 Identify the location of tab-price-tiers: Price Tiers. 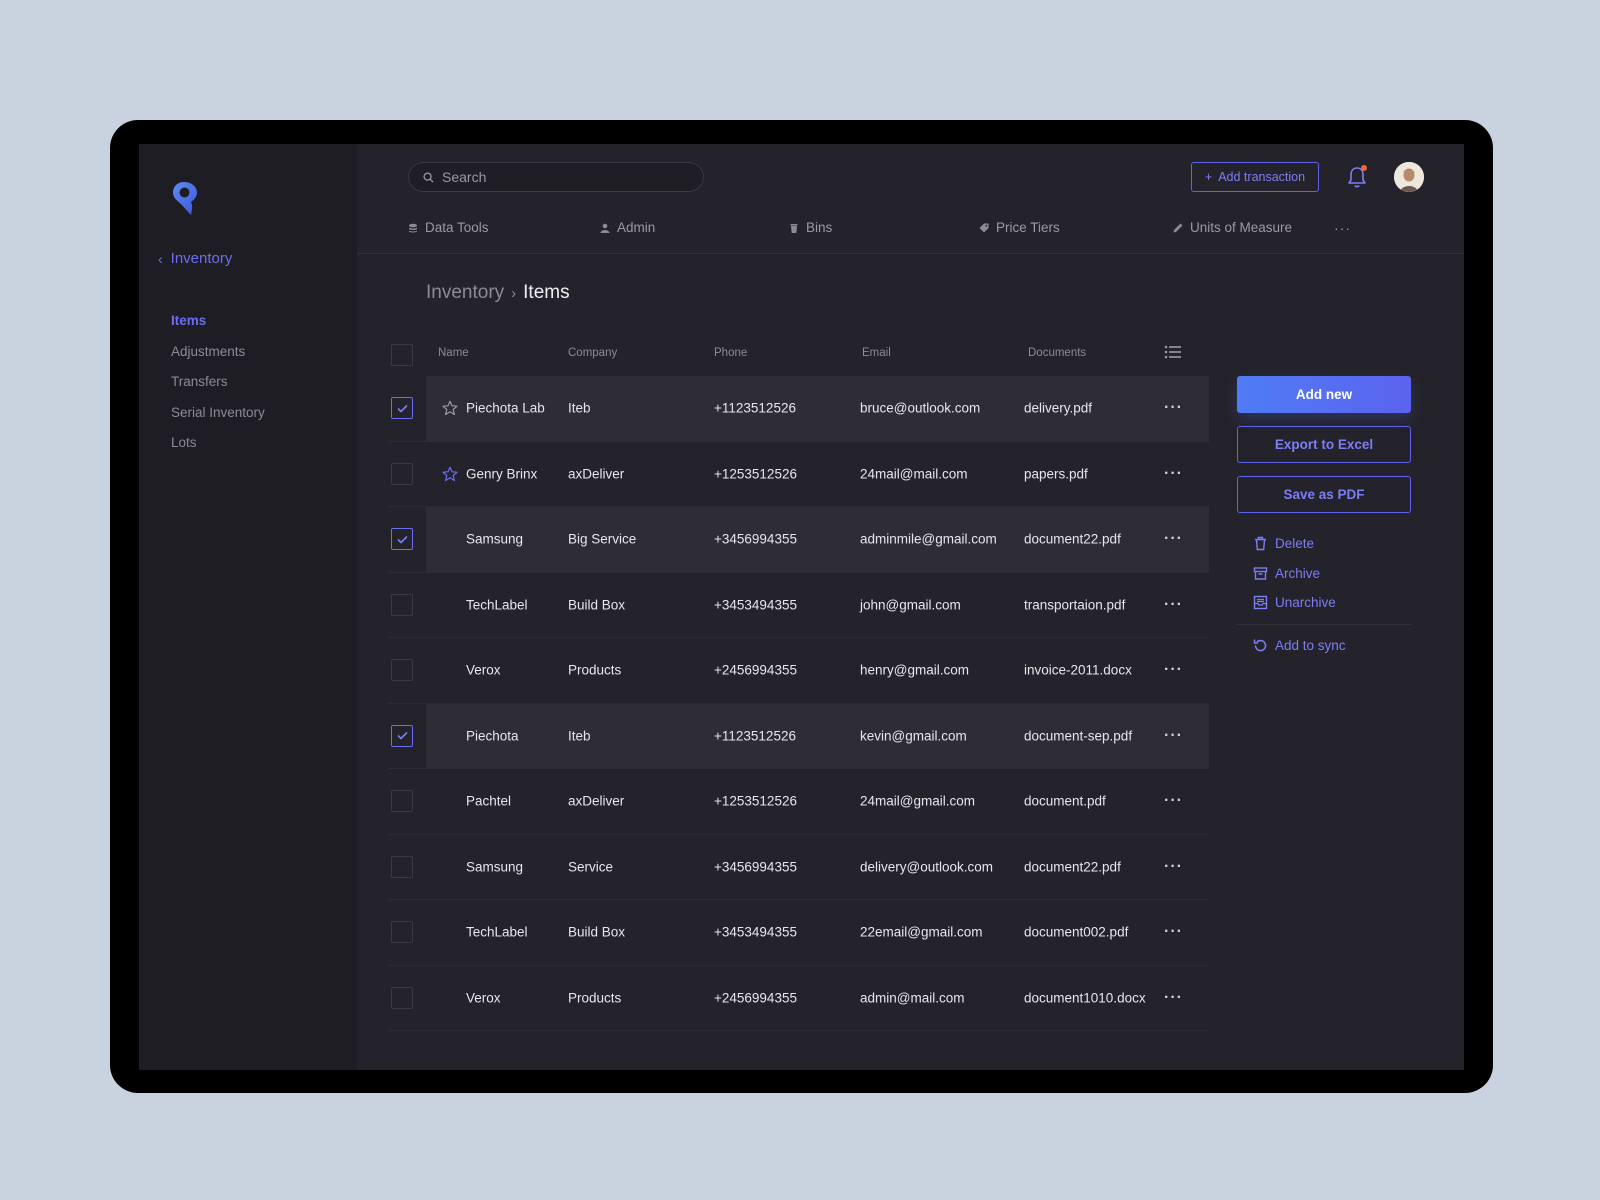
(1019, 227).